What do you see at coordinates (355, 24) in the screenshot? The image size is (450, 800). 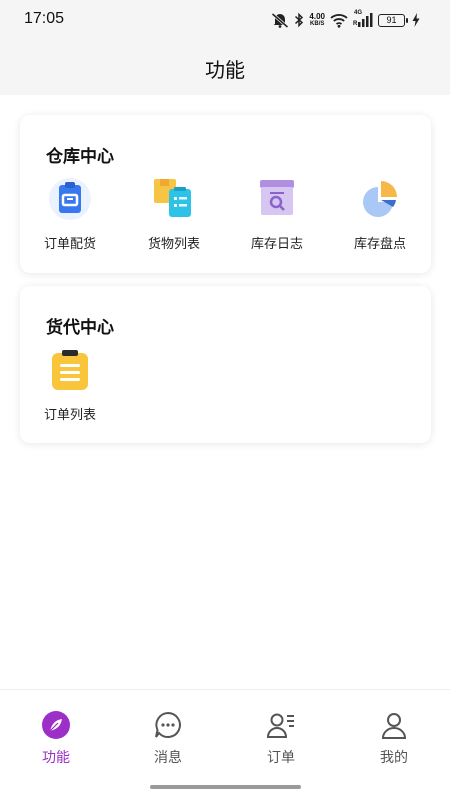 I see `roaming-indicator: R` at bounding box center [355, 24].